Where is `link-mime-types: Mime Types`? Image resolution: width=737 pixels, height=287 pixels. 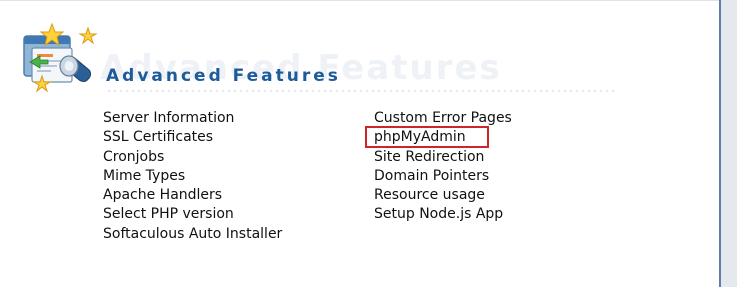 link-mime-types: Mime Types is located at coordinates (192, 176).